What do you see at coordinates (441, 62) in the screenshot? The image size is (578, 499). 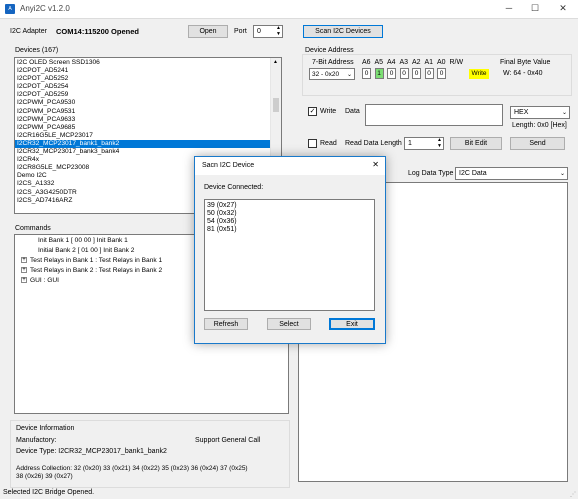 I see `bit-label: A0` at bounding box center [441, 62].